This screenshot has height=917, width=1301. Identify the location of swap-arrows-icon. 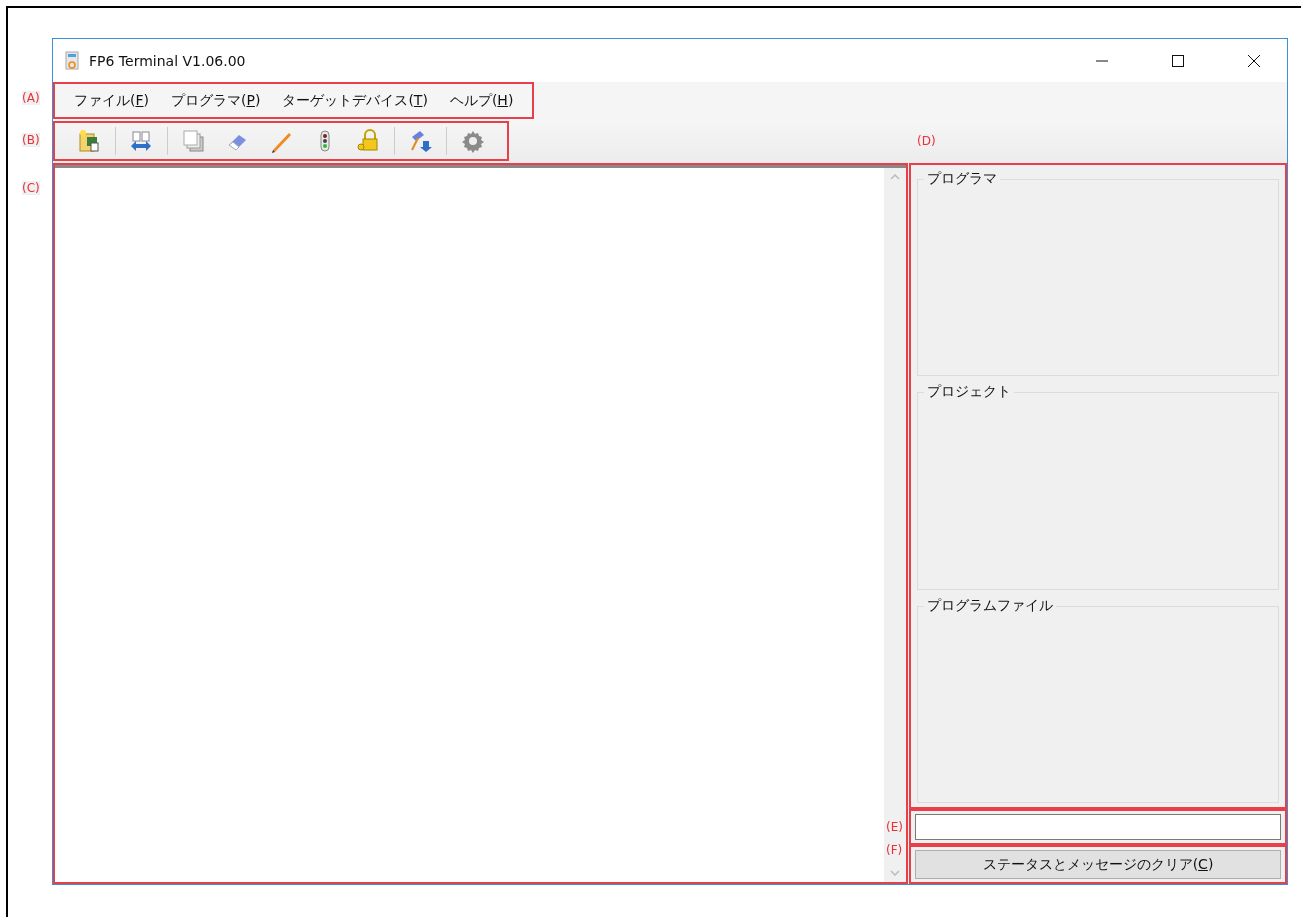
(141, 141).